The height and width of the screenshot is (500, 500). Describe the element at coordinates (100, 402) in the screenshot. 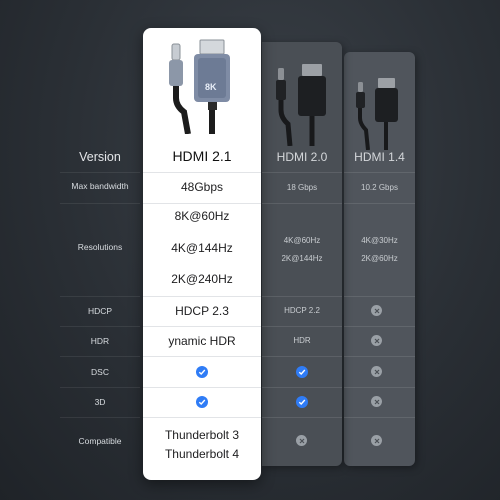

I see `row-label-3d: 3D` at that location.